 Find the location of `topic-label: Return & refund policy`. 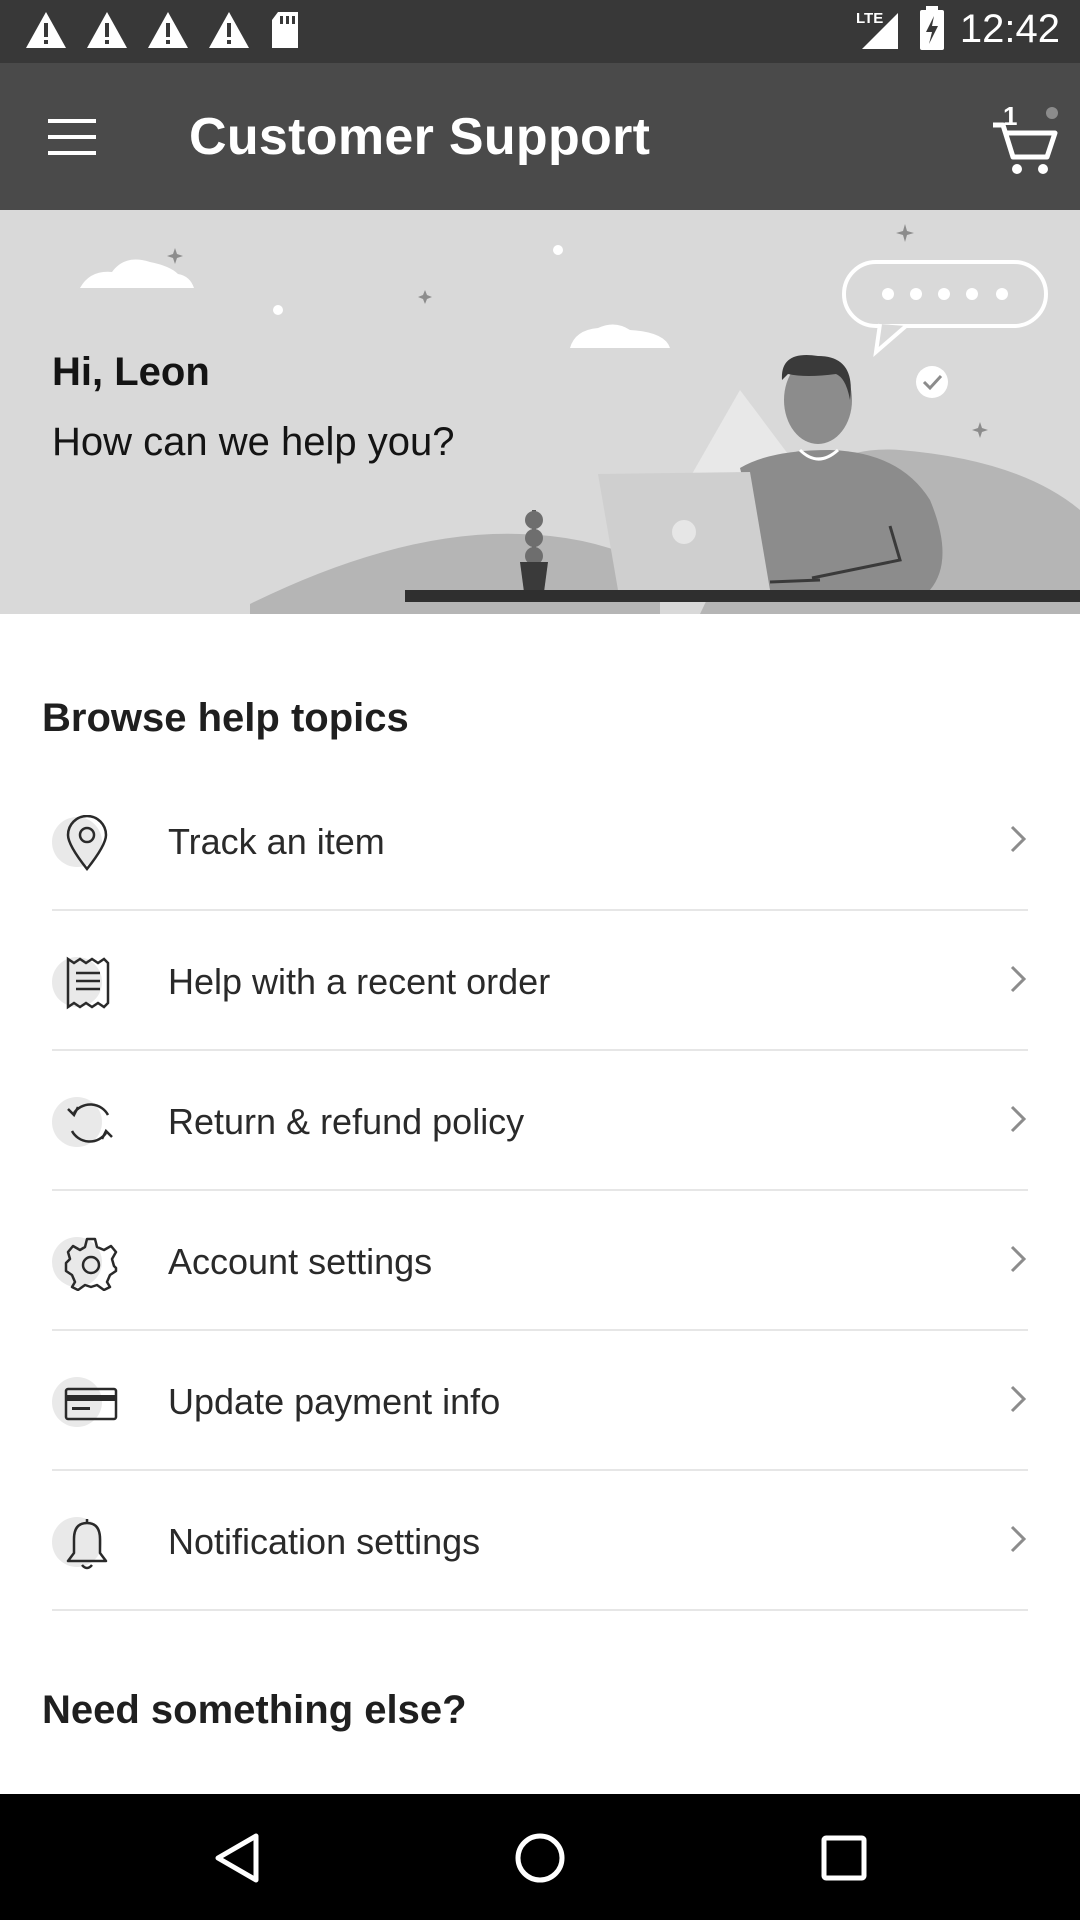

topic-label: Return & refund policy is located at coordinates (346, 1121).